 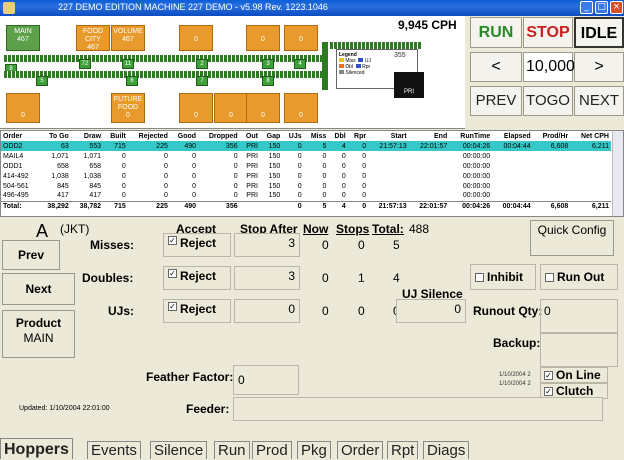 What do you see at coordinates (306, 156) in the screenshot?
I see `table-row: MAIL4 1,071 1,071 0 0 0 0 PRI 150 0 0 0 0 00:00:00` at bounding box center [306, 156].